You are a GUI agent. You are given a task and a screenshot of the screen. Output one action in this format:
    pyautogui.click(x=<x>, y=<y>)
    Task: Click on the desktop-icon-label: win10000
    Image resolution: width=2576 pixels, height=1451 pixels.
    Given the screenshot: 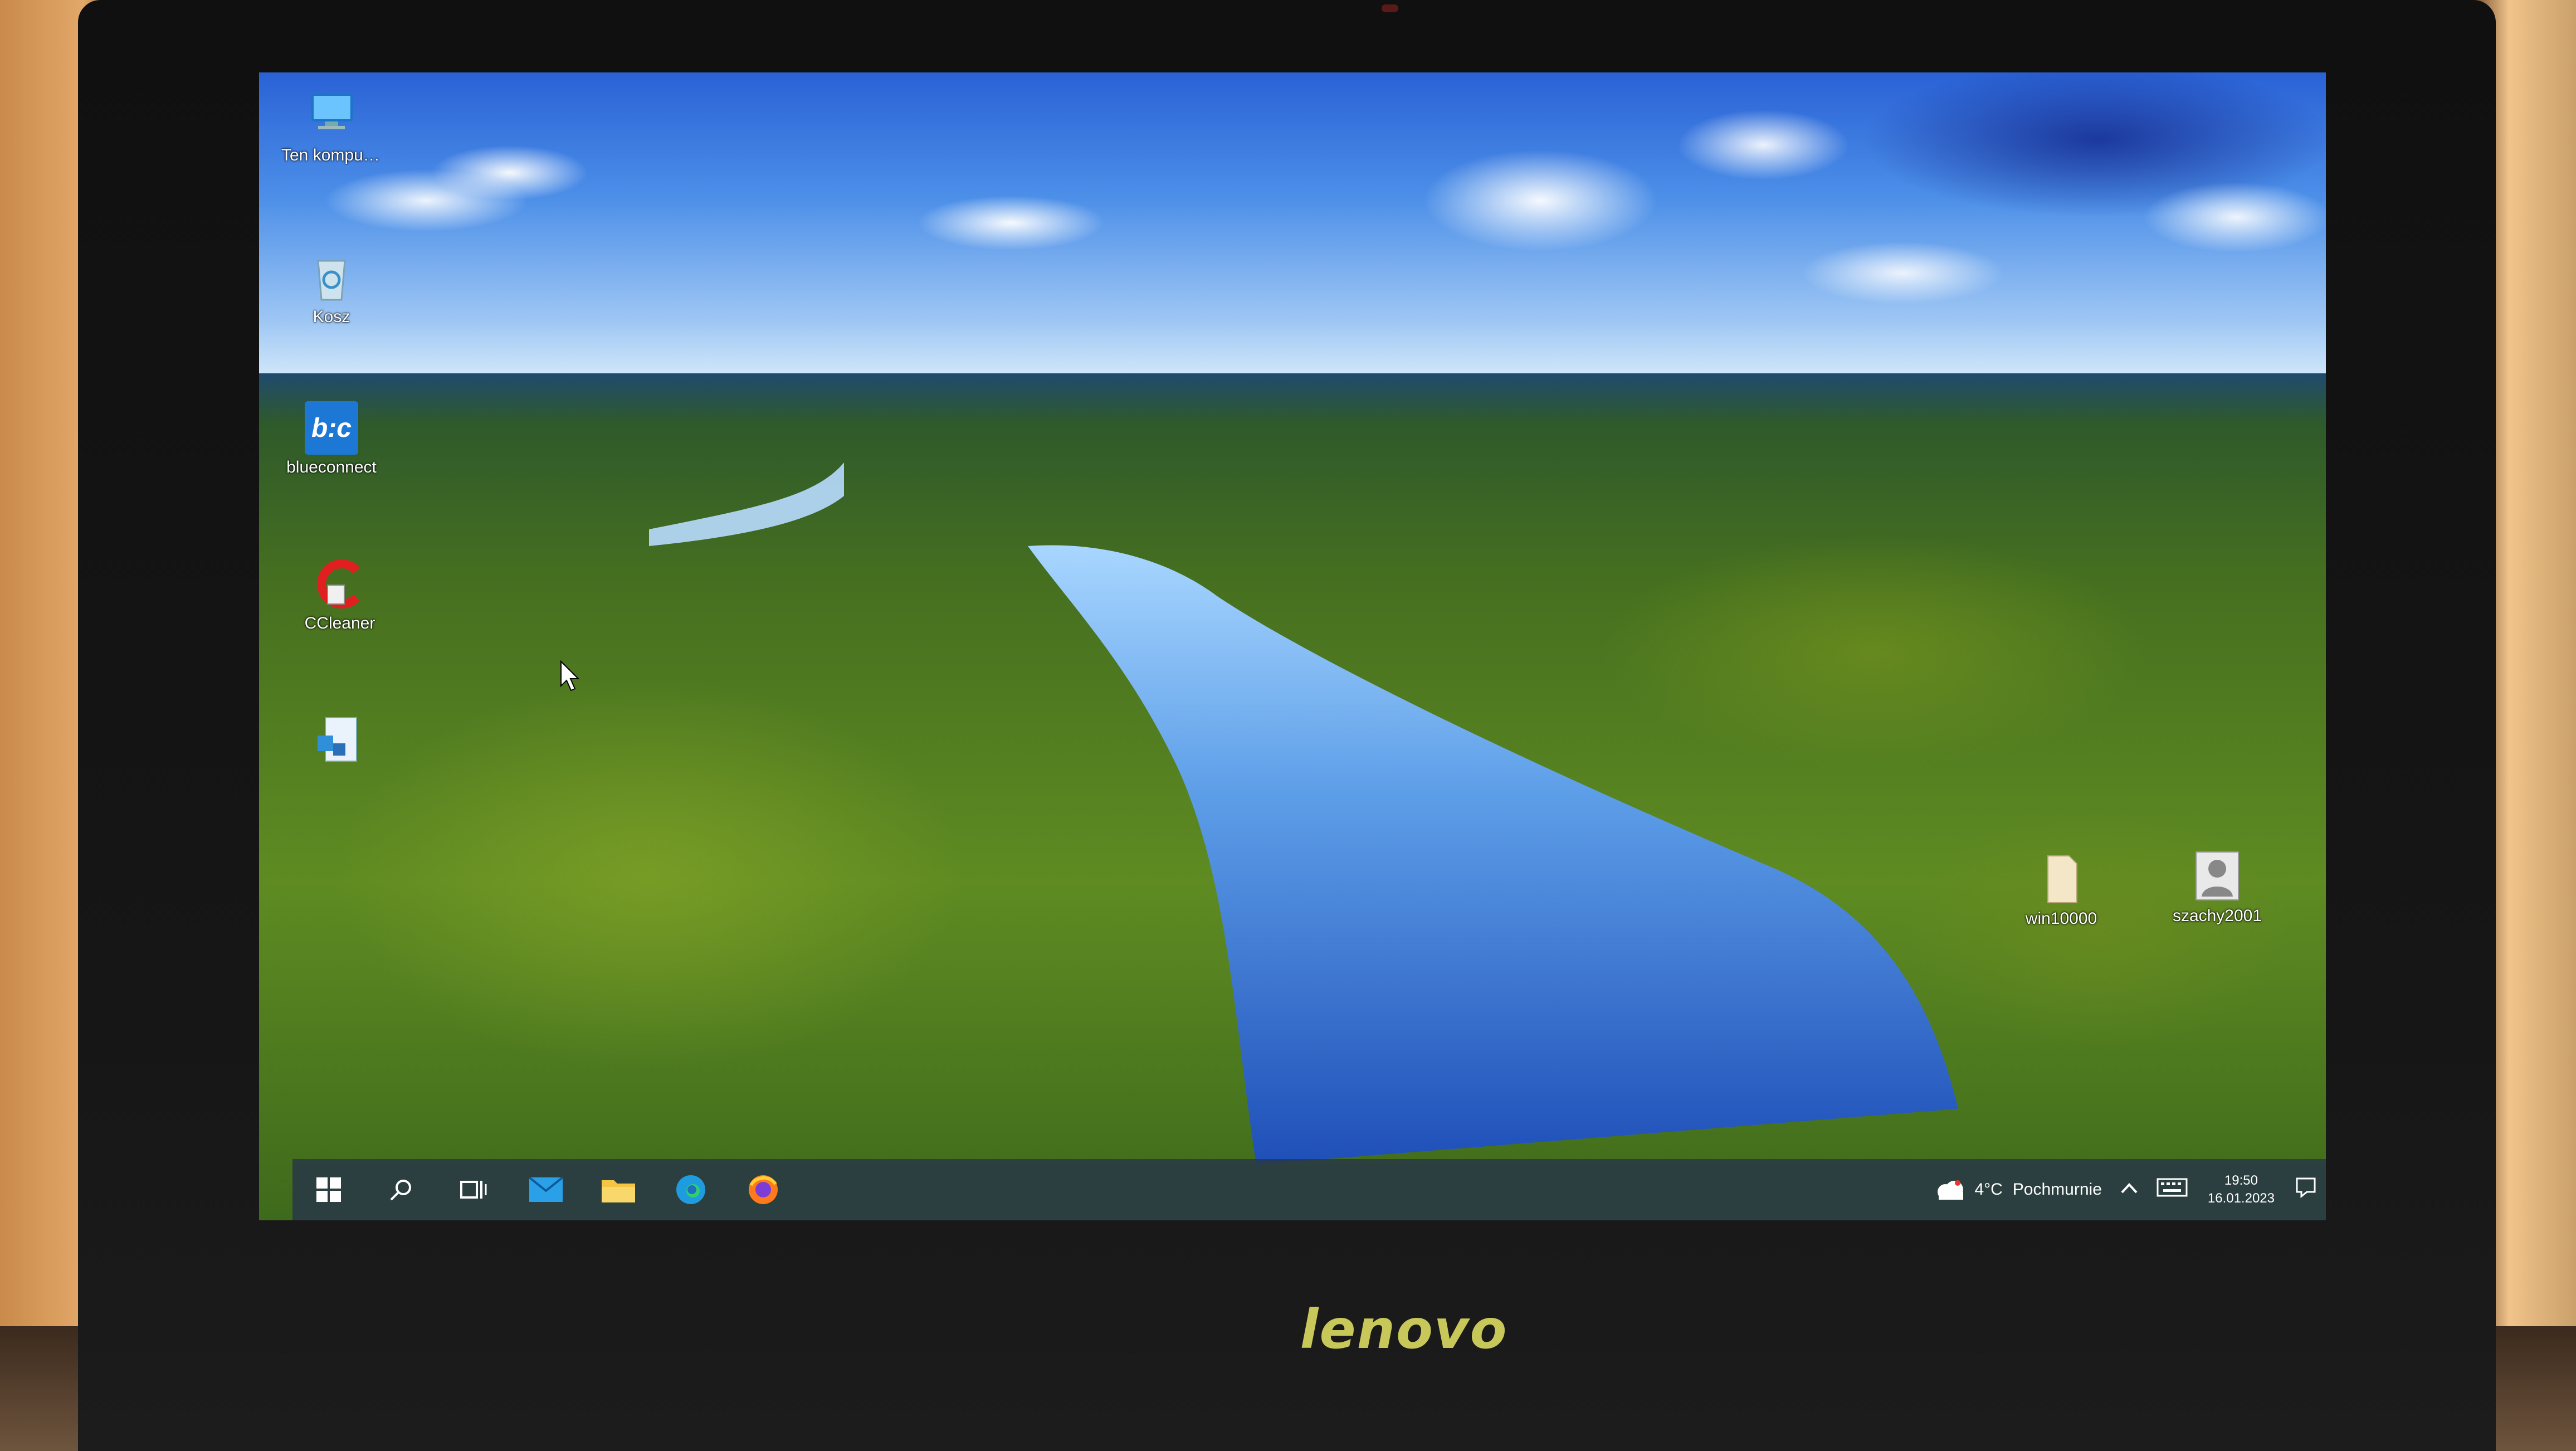 What is the action you would take?
    pyautogui.click(x=2061, y=918)
    